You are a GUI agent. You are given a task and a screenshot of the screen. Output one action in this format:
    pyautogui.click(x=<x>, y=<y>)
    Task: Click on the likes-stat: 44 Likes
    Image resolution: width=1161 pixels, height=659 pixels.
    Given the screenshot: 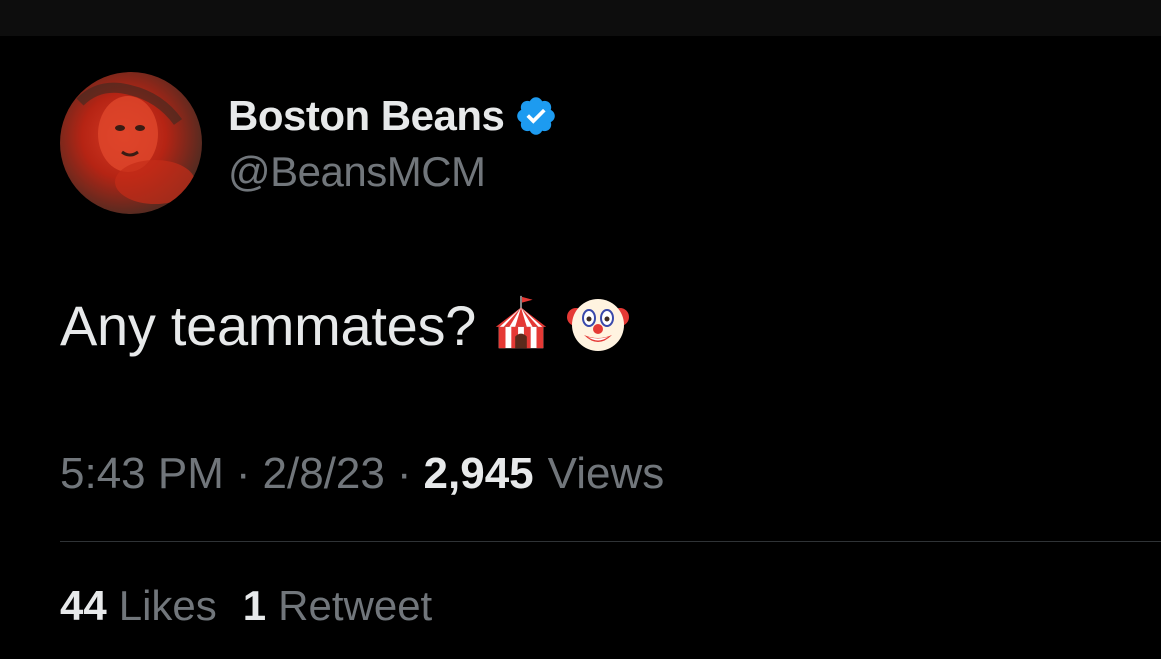 What is the action you would take?
    pyautogui.click(x=138, y=606)
    